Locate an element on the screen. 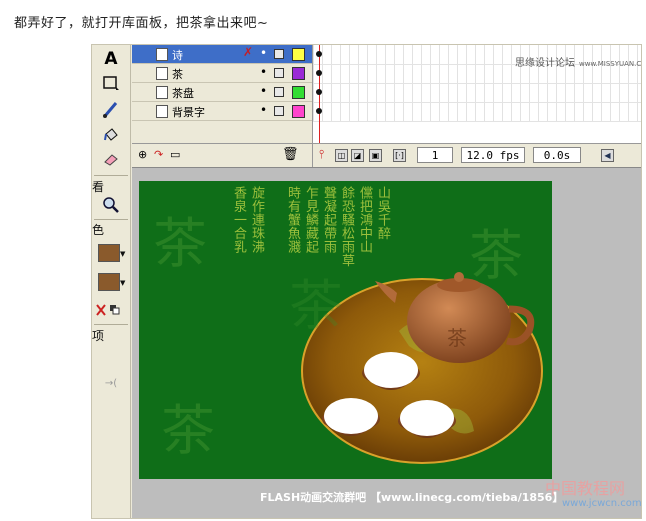 This screenshot has height=521, width=646. eraser-tool-icon is located at coordinates (111, 159).